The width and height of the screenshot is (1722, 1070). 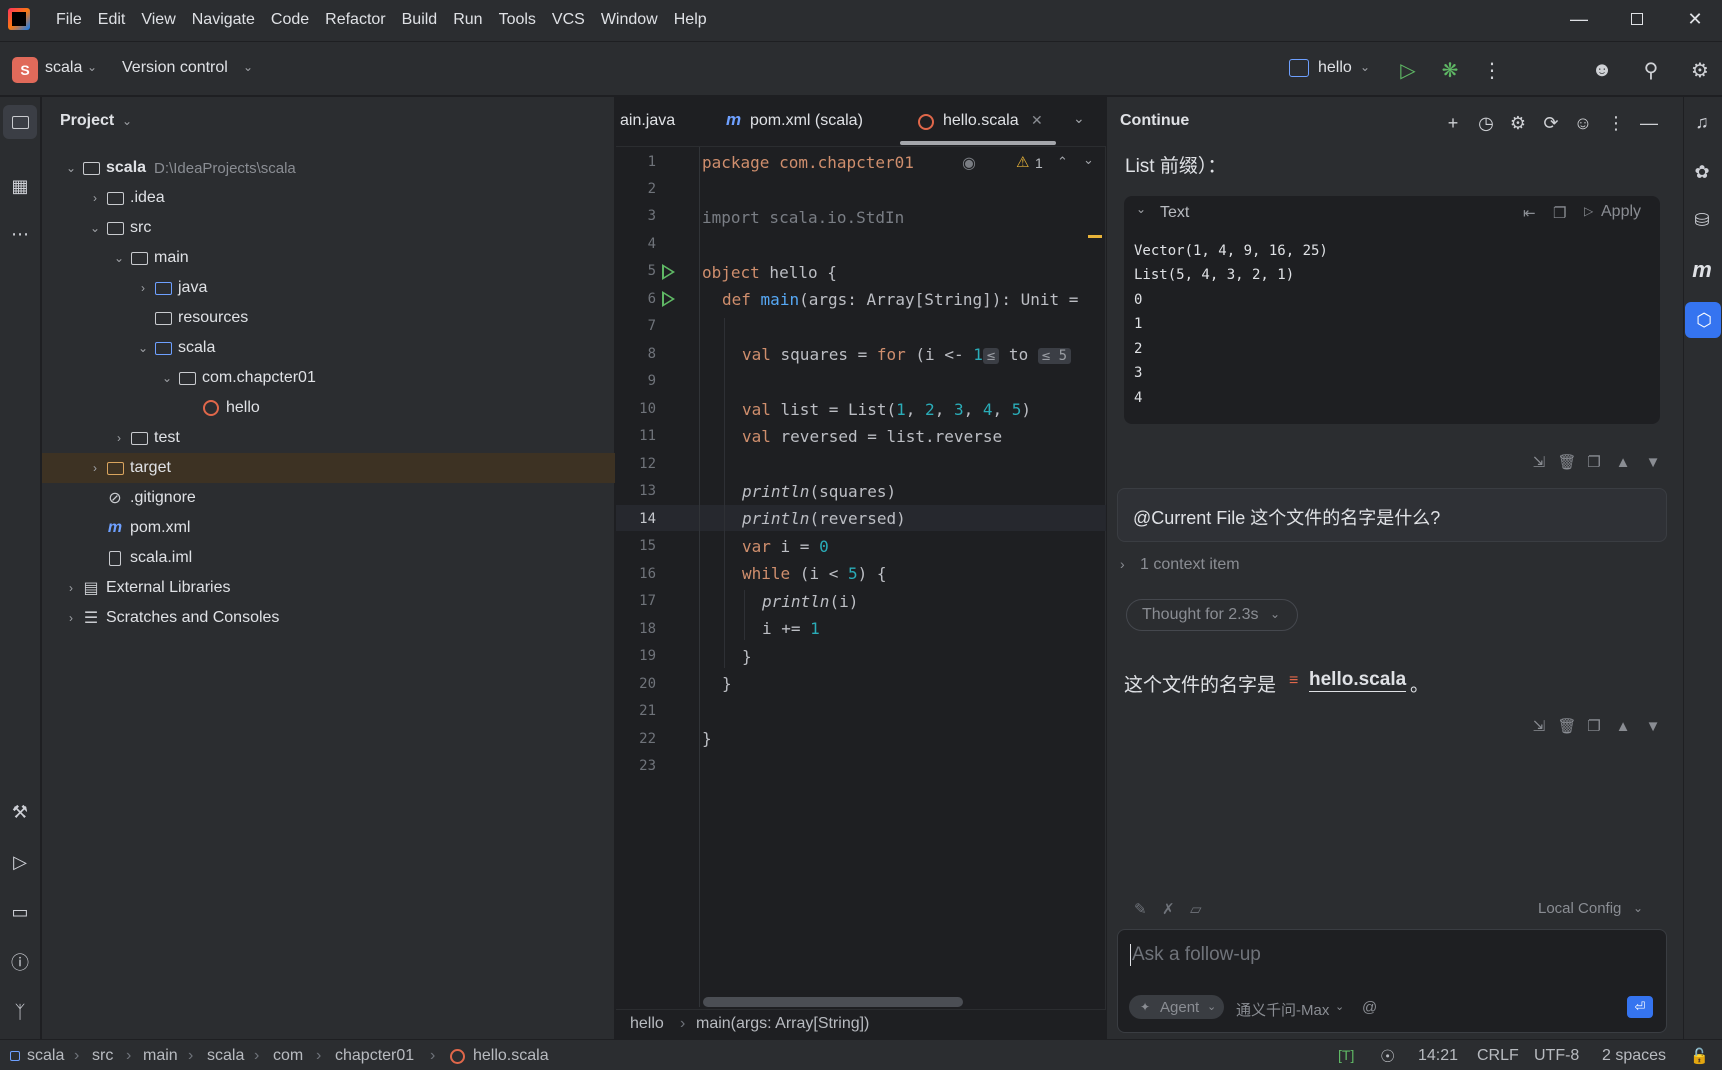 What do you see at coordinates (1387, 1057) in the screenshot?
I see `inspection-compass-icon: ☉` at bounding box center [1387, 1057].